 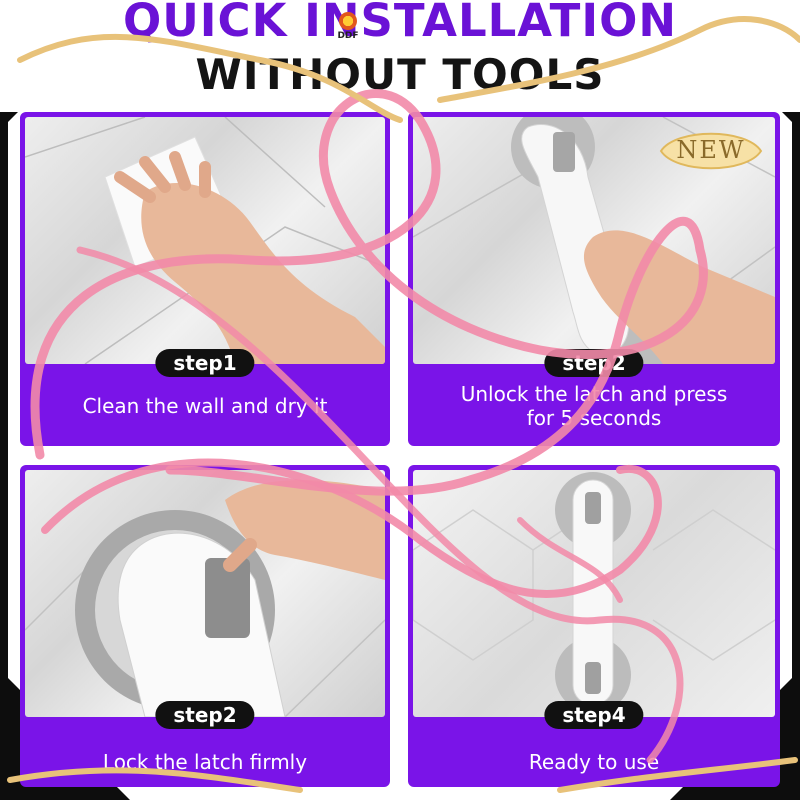 I want to click on step-label-1: step1, so click(x=205, y=363).